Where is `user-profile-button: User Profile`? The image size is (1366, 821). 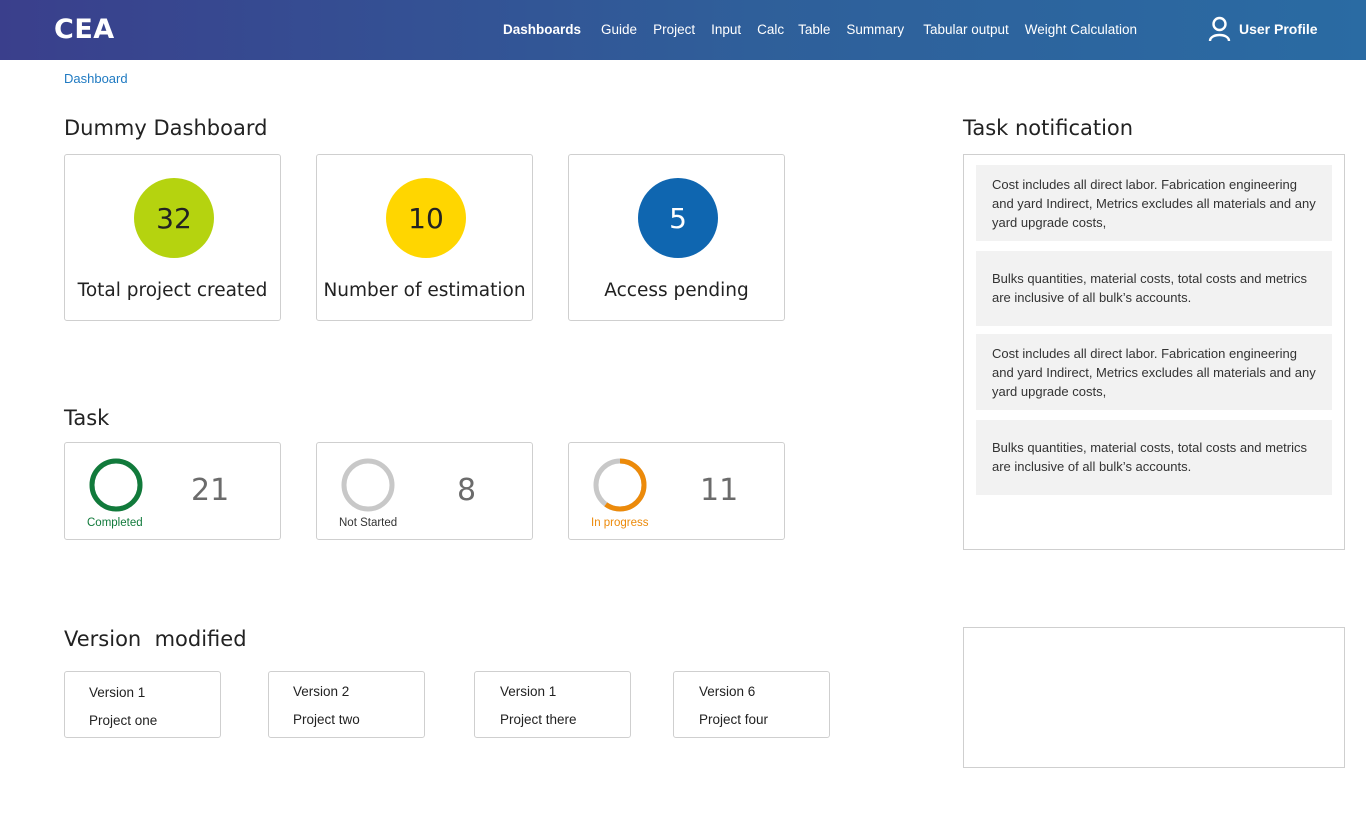
user-profile-button: User Profile is located at coordinates (1263, 29).